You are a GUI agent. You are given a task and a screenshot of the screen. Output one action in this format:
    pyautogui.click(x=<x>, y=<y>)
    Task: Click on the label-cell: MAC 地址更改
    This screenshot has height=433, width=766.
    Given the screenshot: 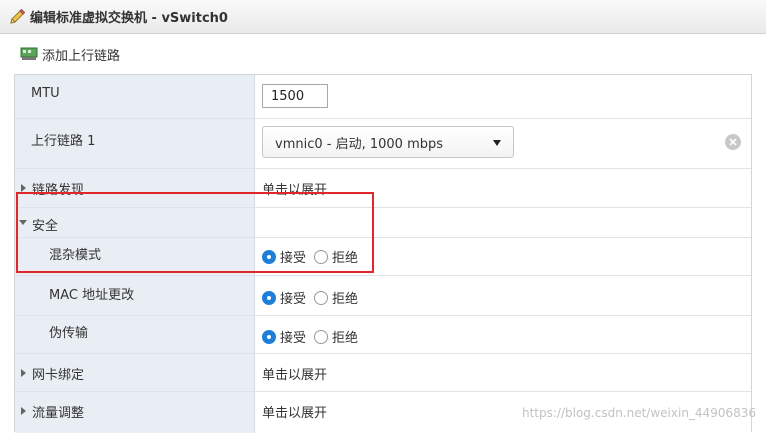 What is the action you would take?
    pyautogui.click(x=135, y=295)
    